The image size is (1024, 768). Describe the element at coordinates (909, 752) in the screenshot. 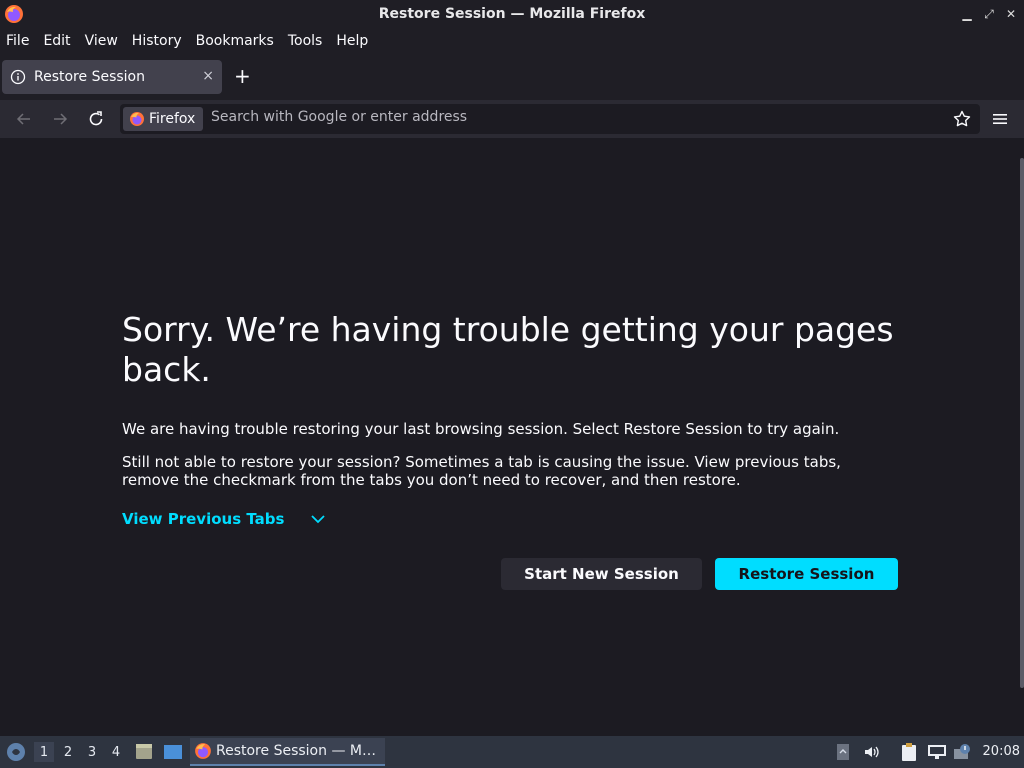

I see `clipboard-icon` at that location.